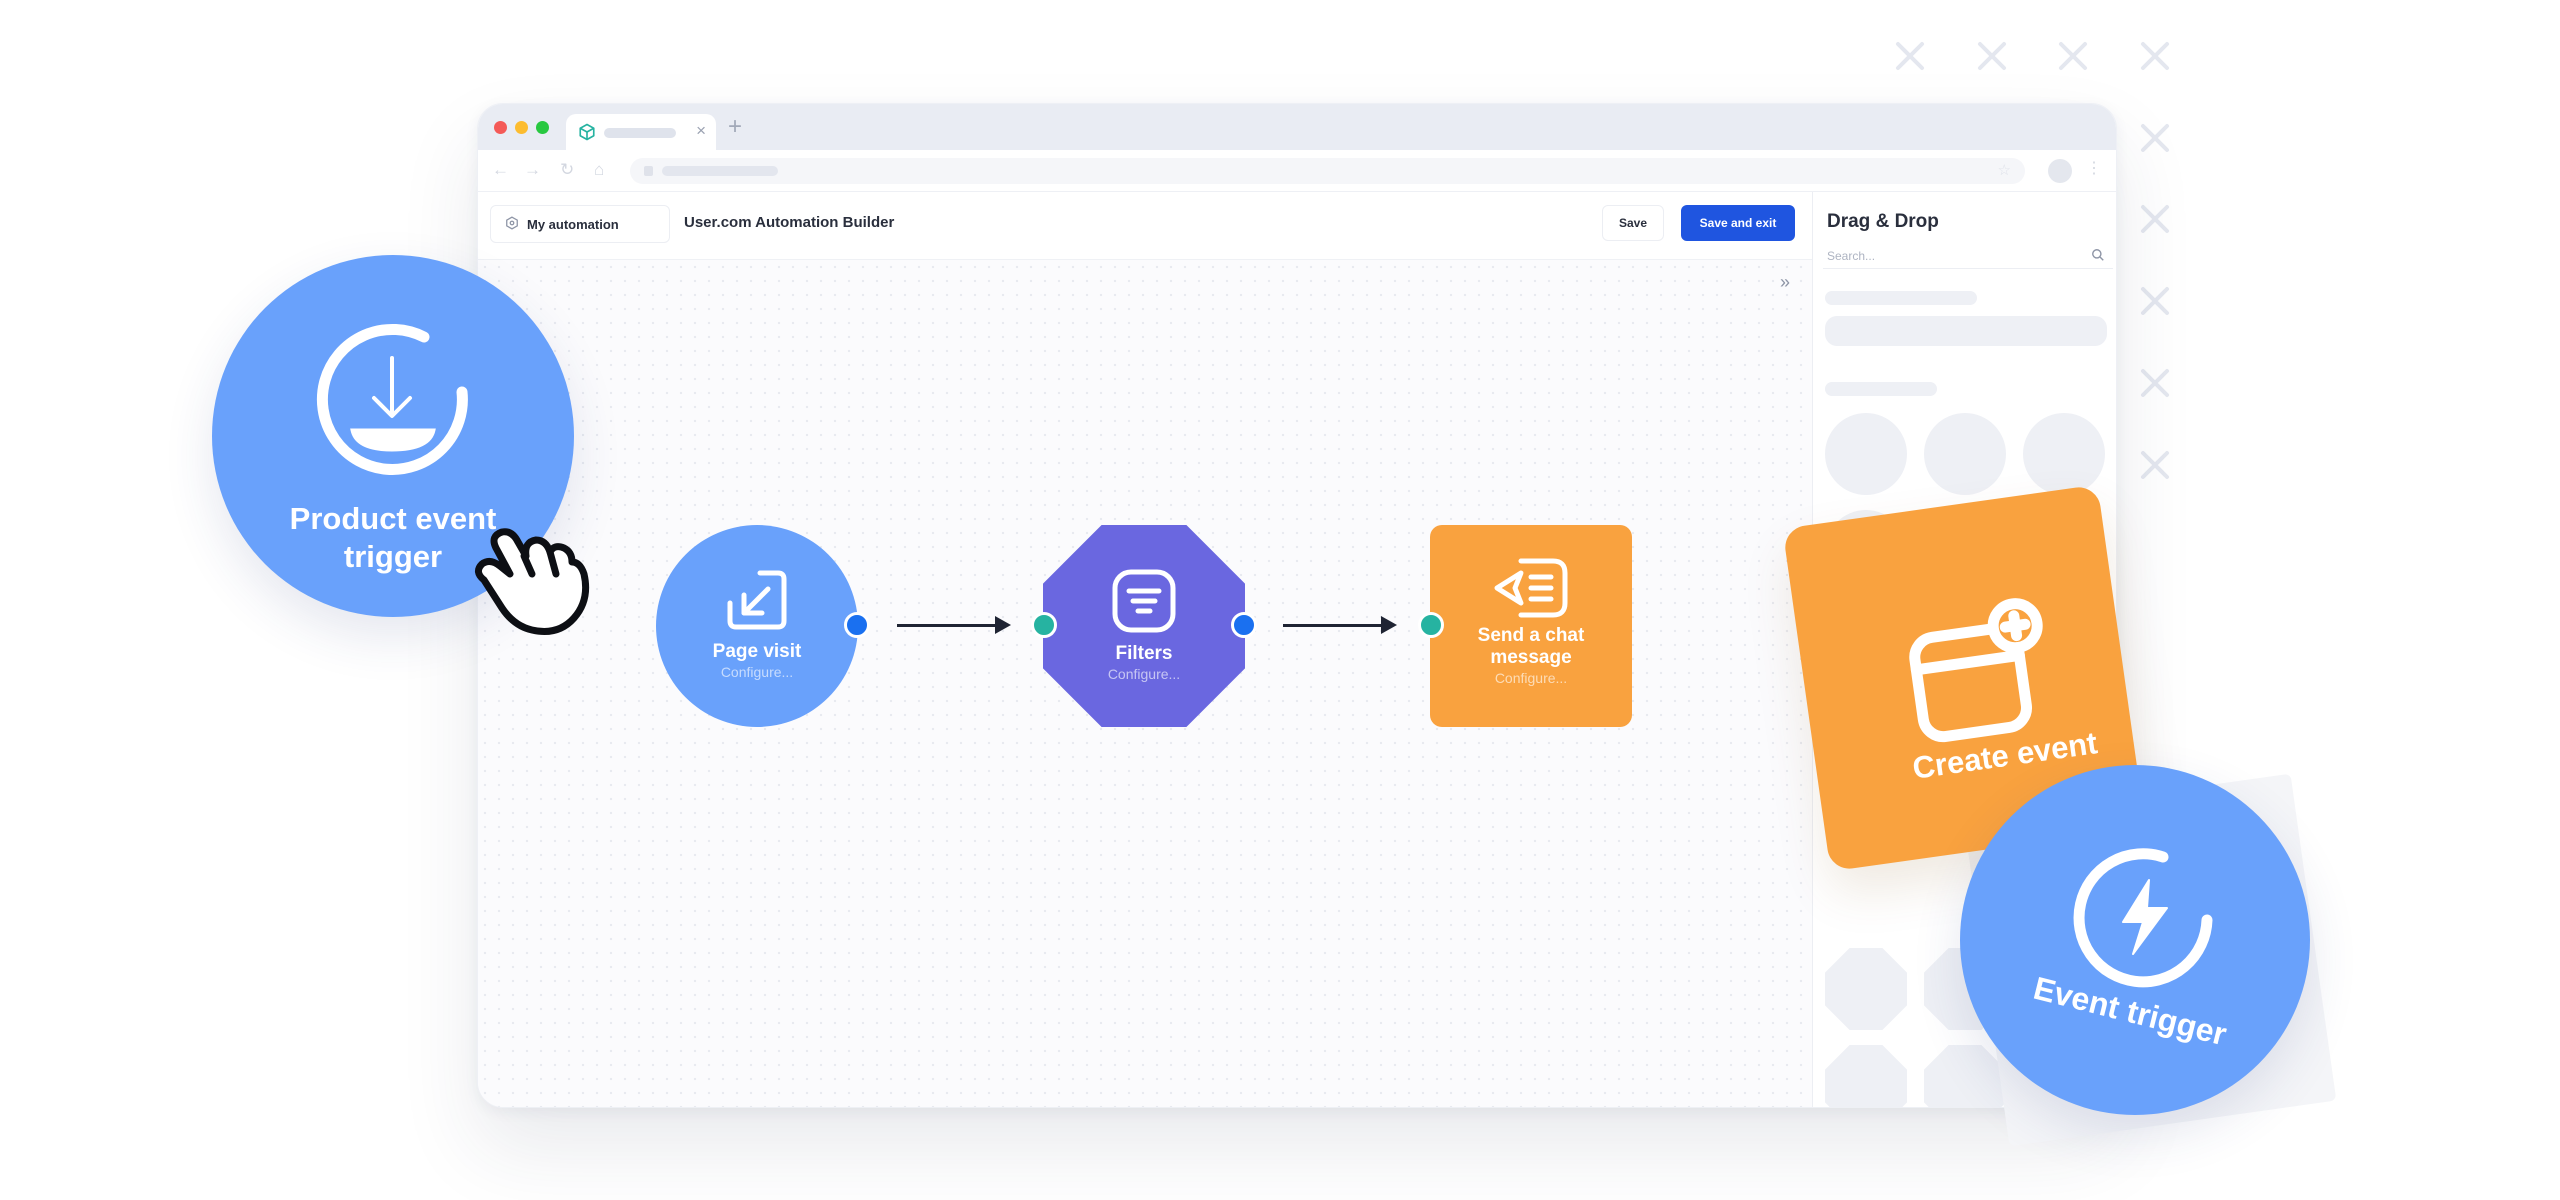 The height and width of the screenshot is (1200, 2560). I want to click on reload-icon: ↻, so click(567, 170).